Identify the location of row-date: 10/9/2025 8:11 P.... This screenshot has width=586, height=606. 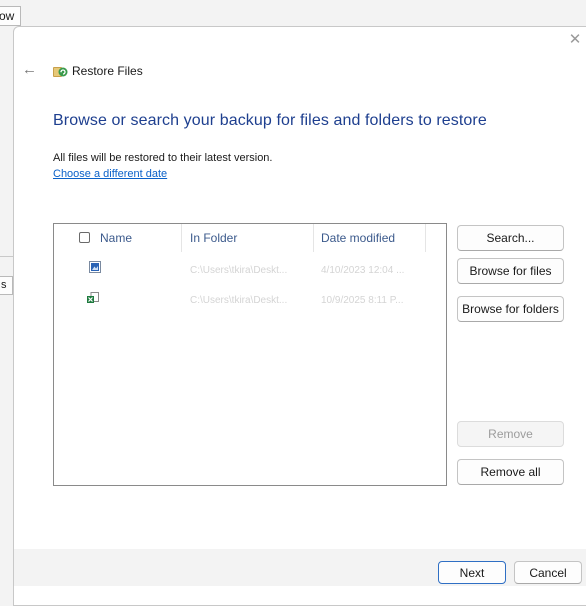
(362, 300).